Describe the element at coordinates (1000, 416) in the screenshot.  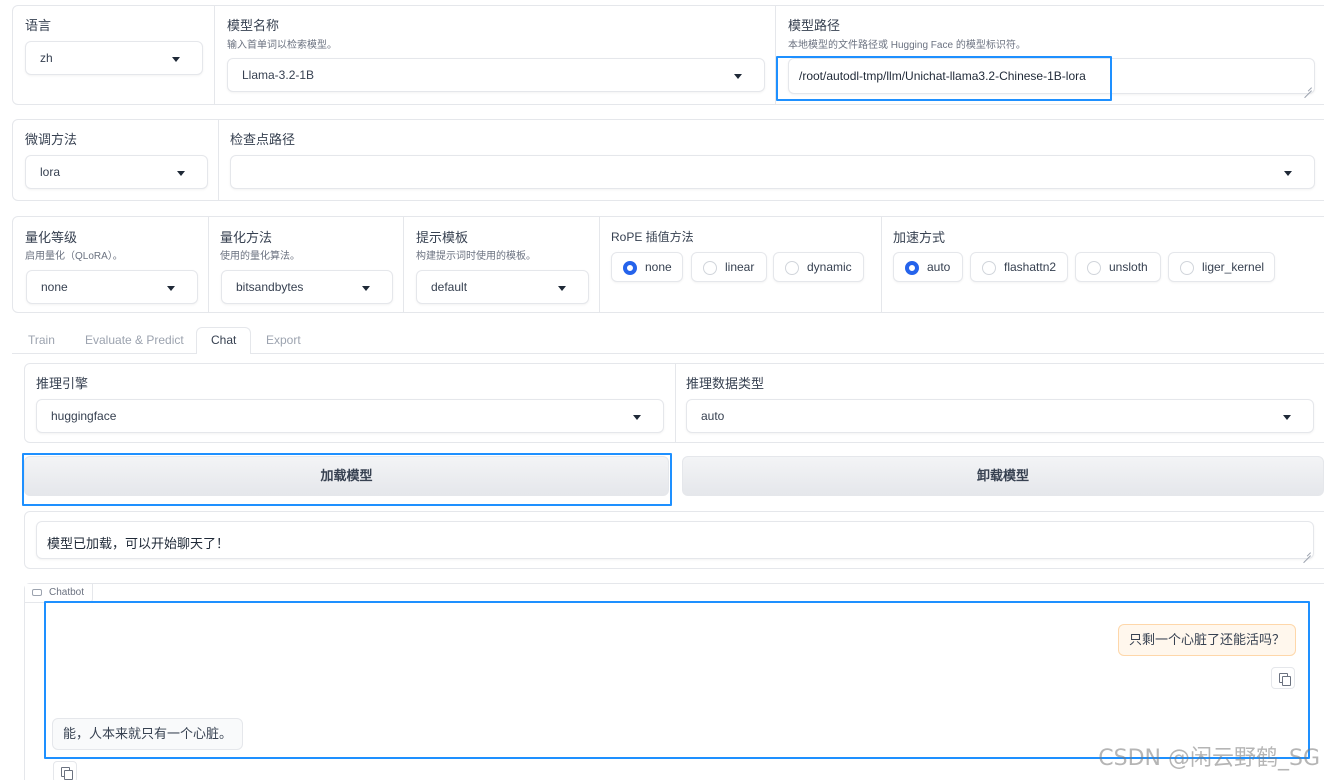
I see `infer-dtype-dropdown: auto` at that location.